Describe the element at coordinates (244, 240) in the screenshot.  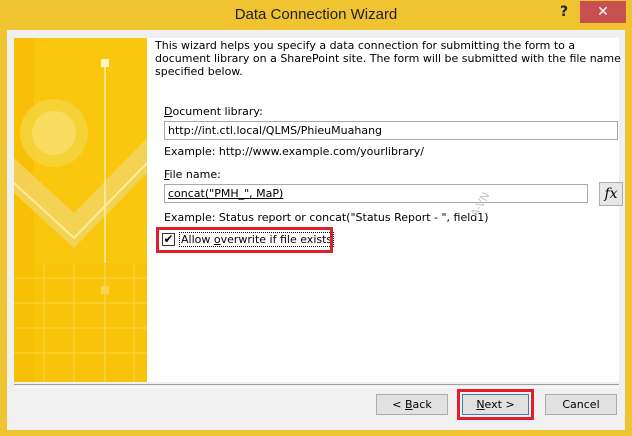
I see `highlight-overwrite-box` at that location.